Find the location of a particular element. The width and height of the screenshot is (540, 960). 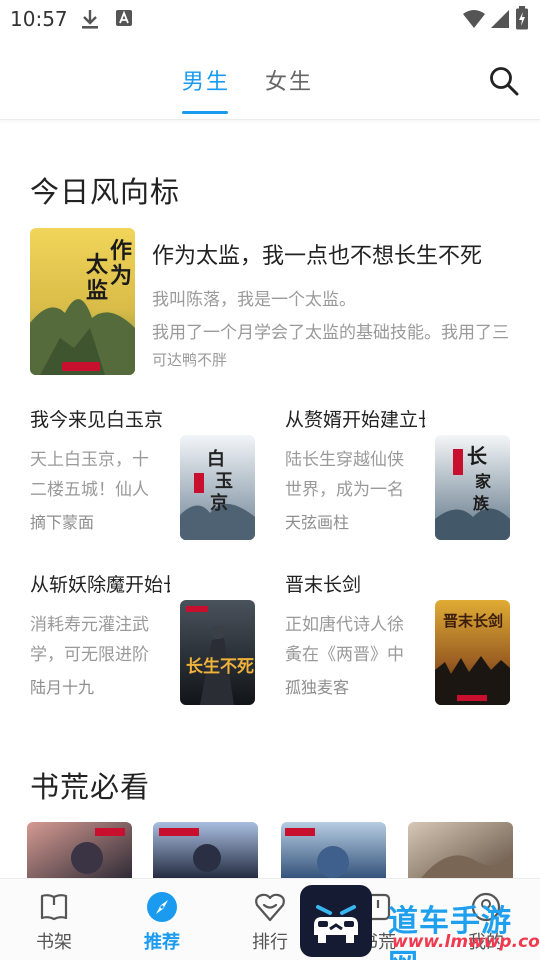

featured-book-desc-line2: 我用了一个月学会了太监的基础技能。我用了三个月 is located at coordinates (331, 333).